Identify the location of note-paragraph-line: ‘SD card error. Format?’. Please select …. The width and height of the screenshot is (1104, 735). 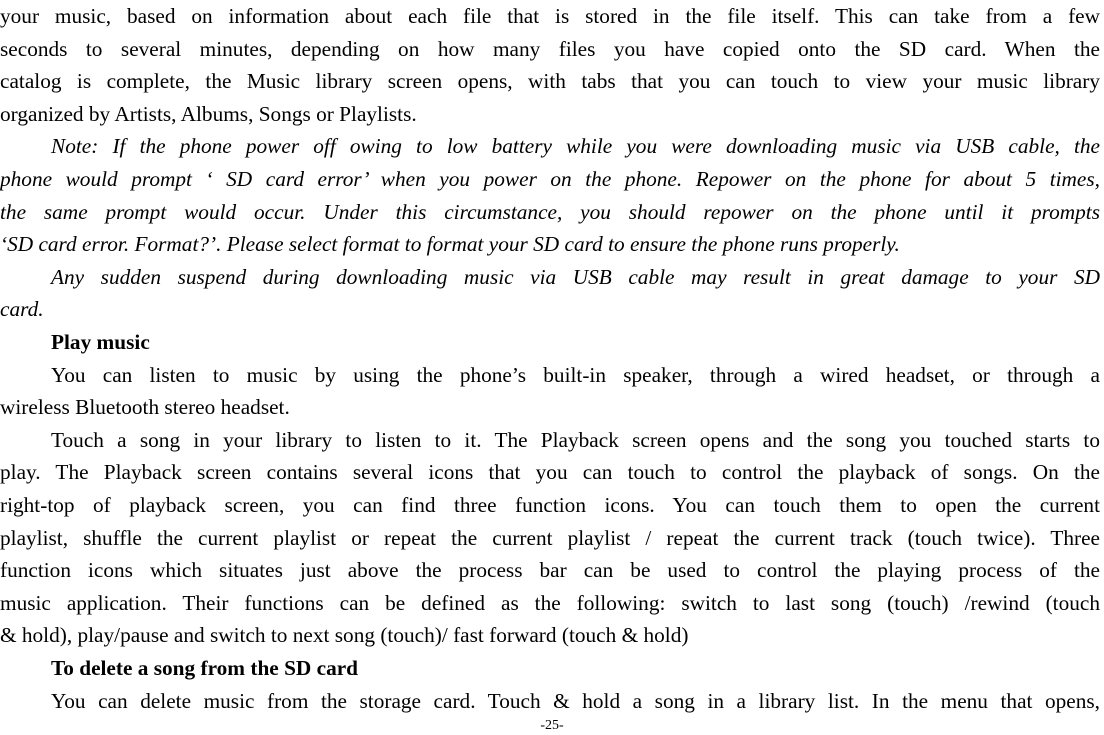
(450, 244).